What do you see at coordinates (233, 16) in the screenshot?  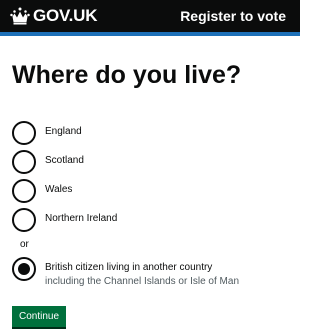 I see `service-name-link: Register to vote` at bounding box center [233, 16].